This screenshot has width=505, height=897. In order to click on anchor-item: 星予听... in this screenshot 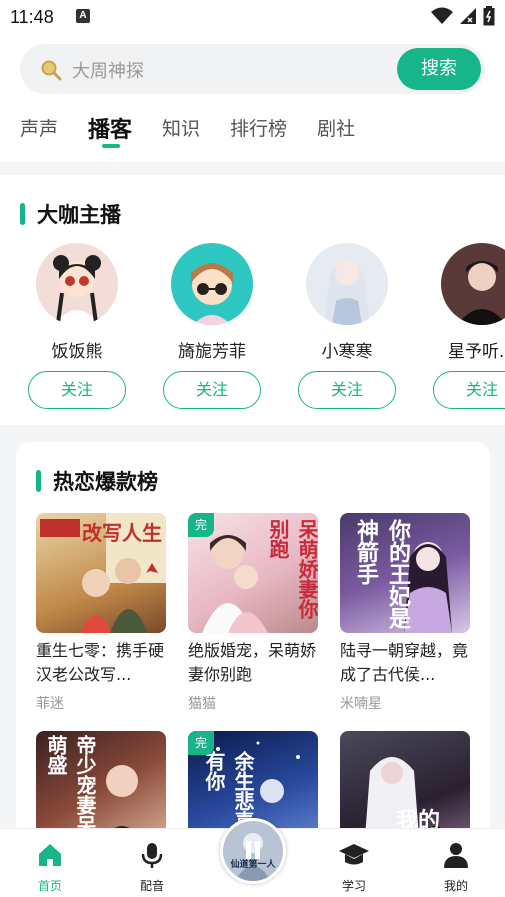, I will do `click(468, 302)`.